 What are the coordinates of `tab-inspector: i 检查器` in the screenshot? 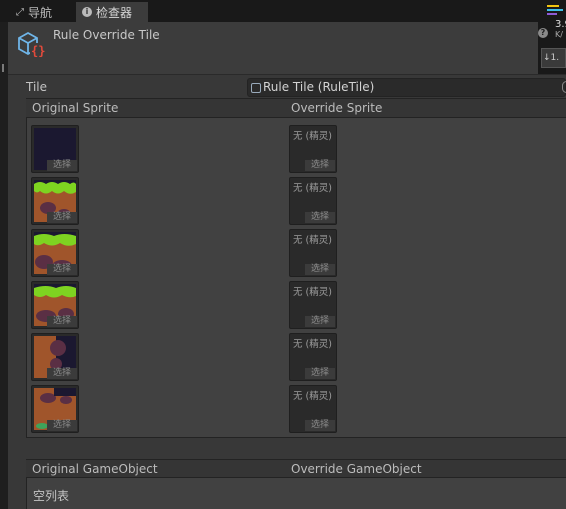 It's located at (112, 12).